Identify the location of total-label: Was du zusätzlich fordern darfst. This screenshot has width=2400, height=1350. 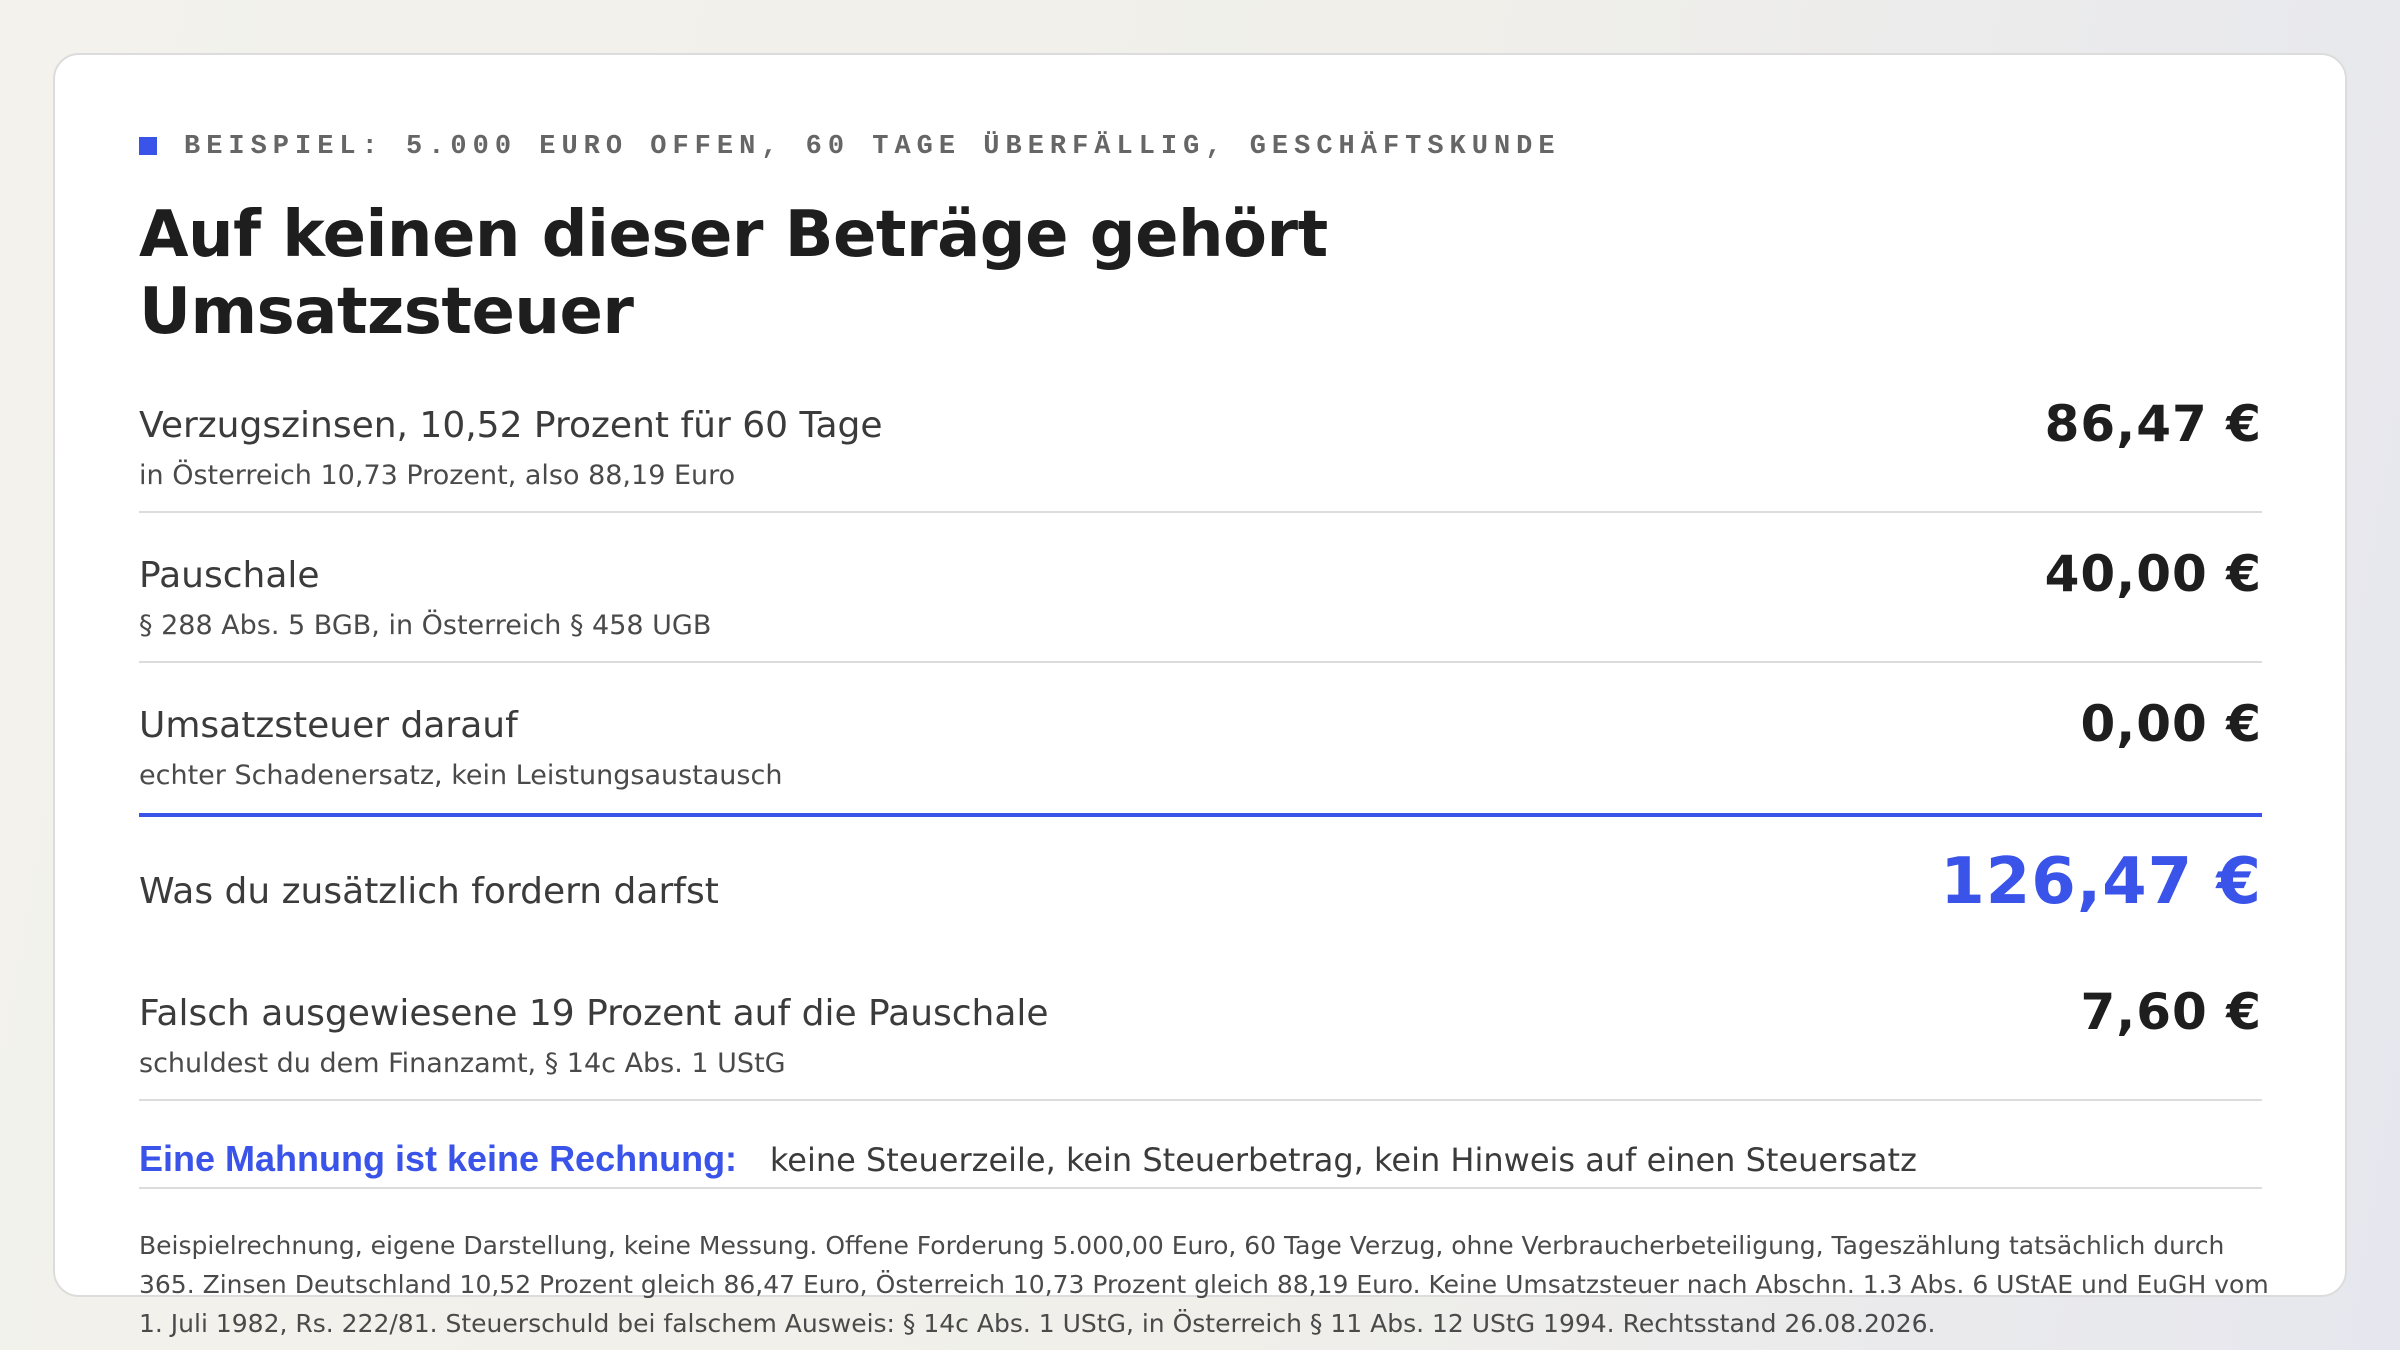
(429, 891).